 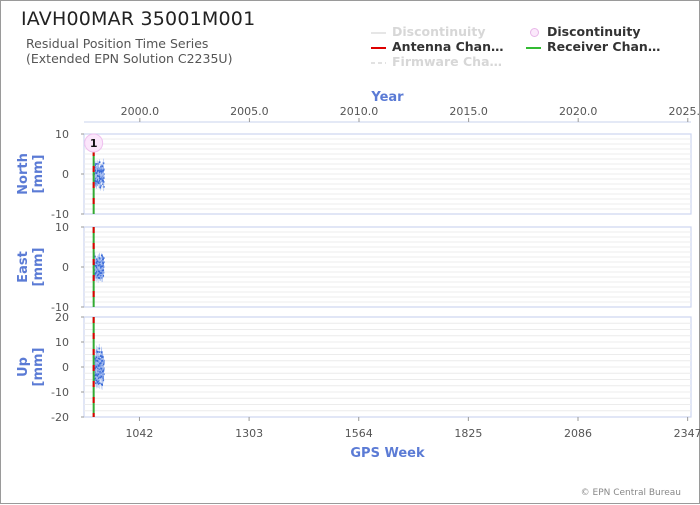 What do you see at coordinates (687, 433) in the screenshot?
I see `bottom-axis-tick-label: 2347` at bounding box center [687, 433].